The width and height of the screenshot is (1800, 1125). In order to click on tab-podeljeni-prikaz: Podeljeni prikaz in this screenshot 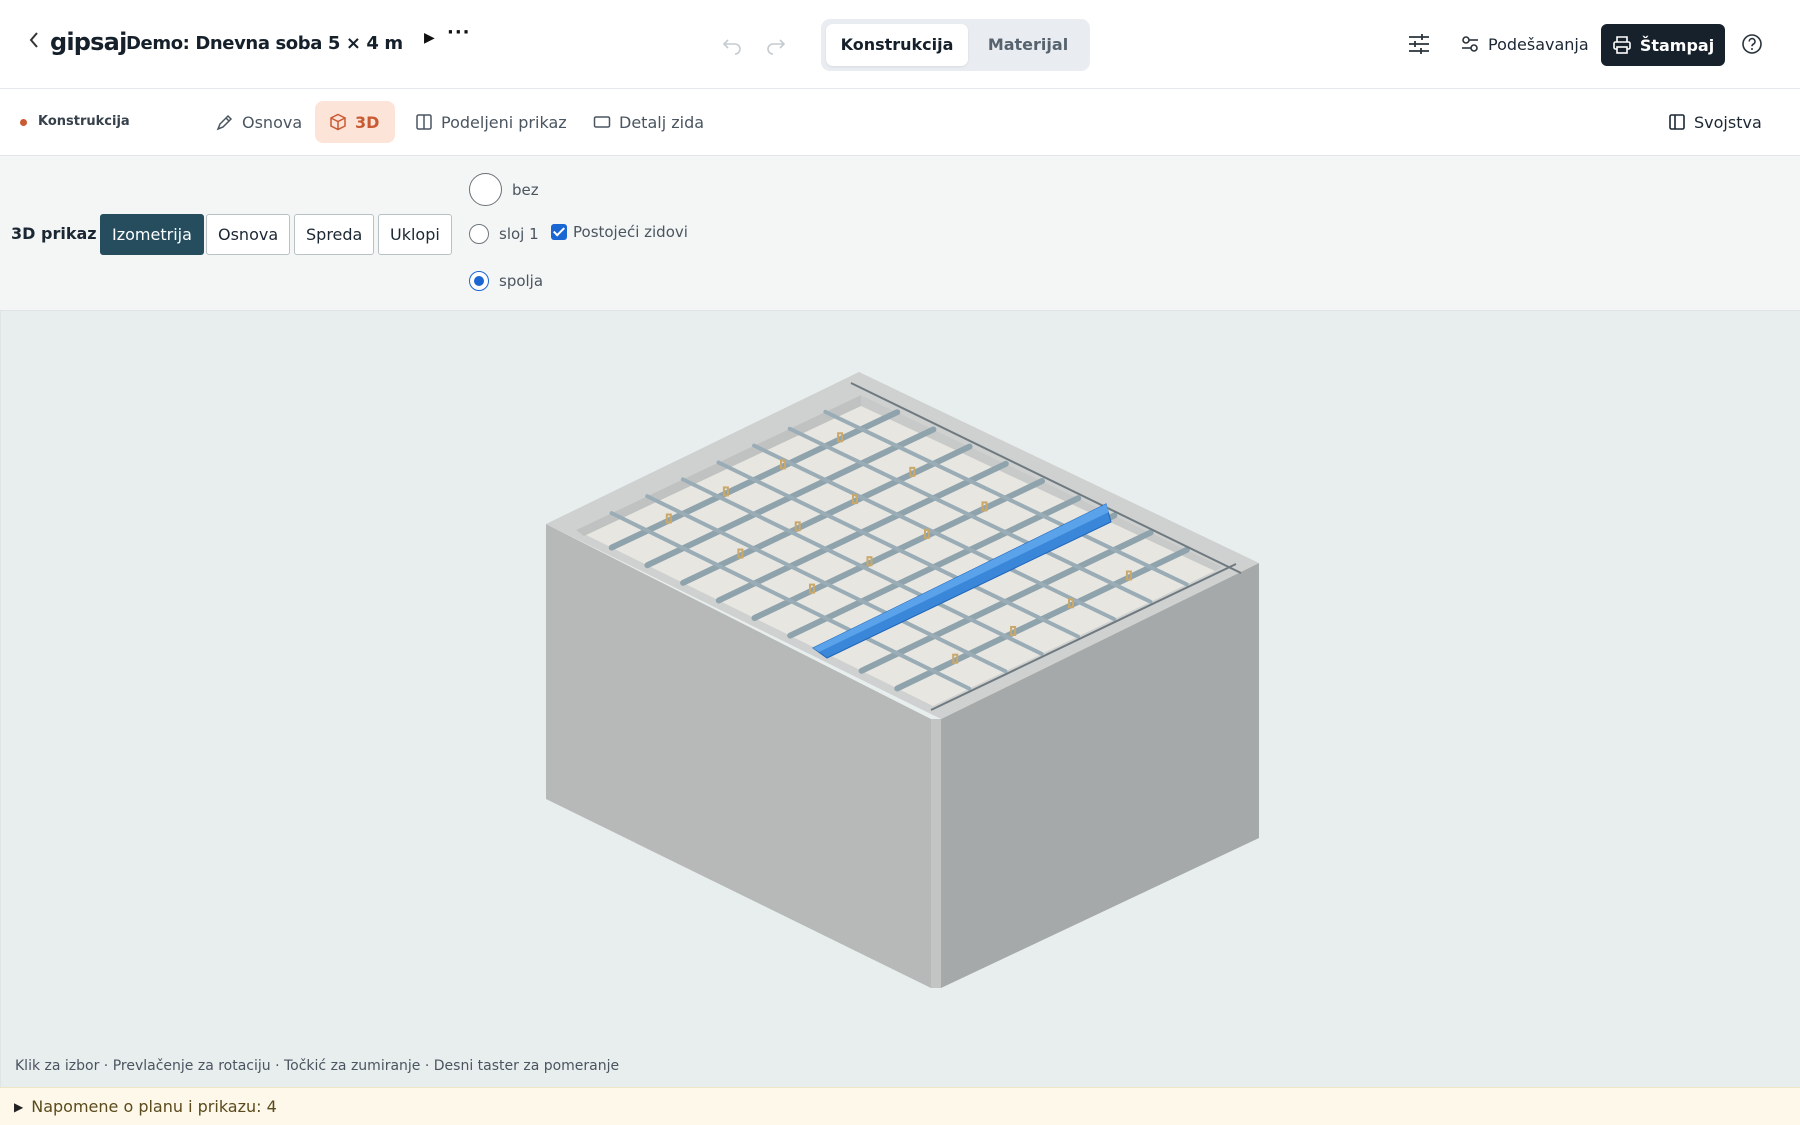, I will do `click(491, 122)`.